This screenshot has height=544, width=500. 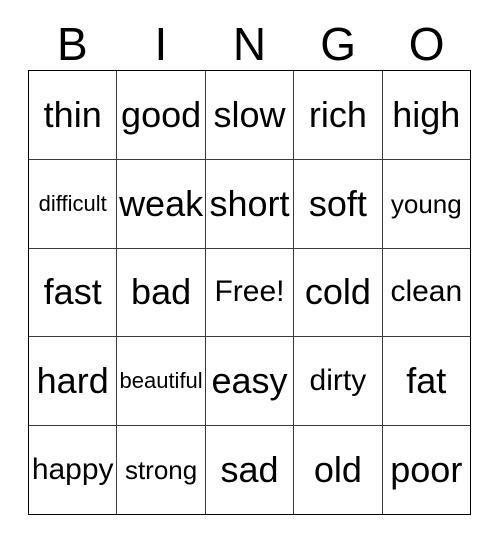 I want to click on bingo-header-letter-o: O, so click(x=426, y=44).